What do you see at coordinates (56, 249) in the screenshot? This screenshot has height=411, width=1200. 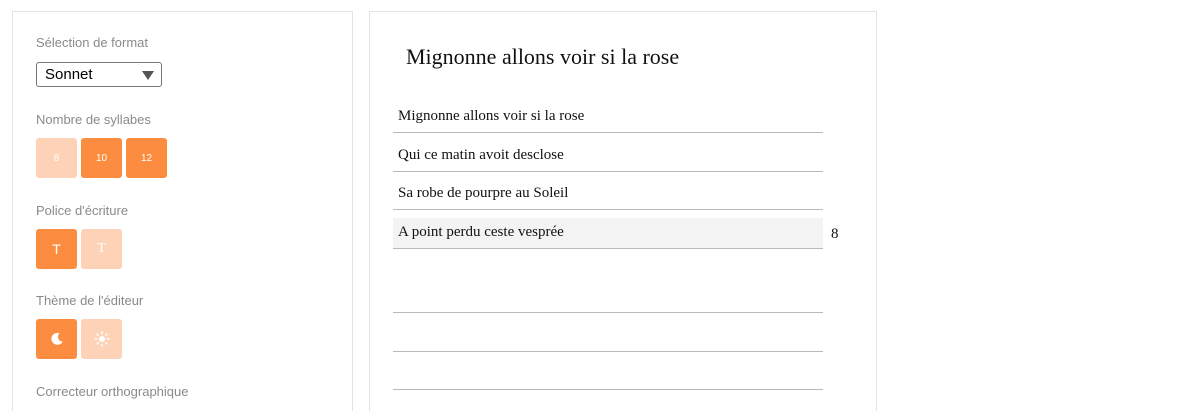 I see `font-sans-button: T` at bounding box center [56, 249].